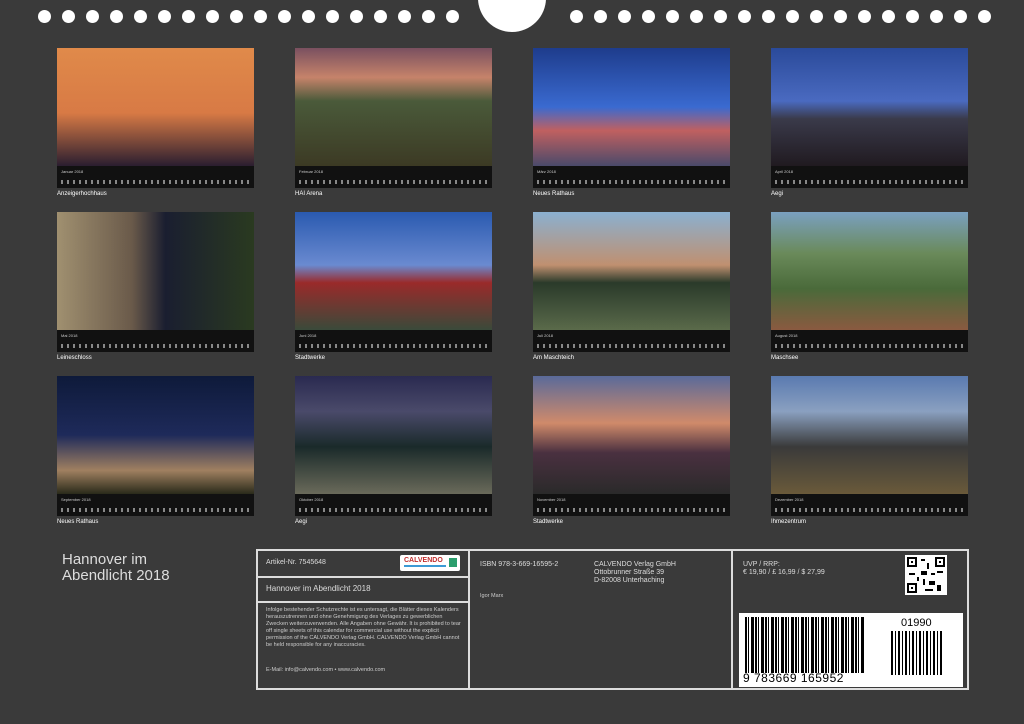 The image size is (1024, 724). What do you see at coordinates (393, 122) in the screenshot?
I see `month-tile: Februar 2018 HAI Arena` at bounding box center [393, 122].